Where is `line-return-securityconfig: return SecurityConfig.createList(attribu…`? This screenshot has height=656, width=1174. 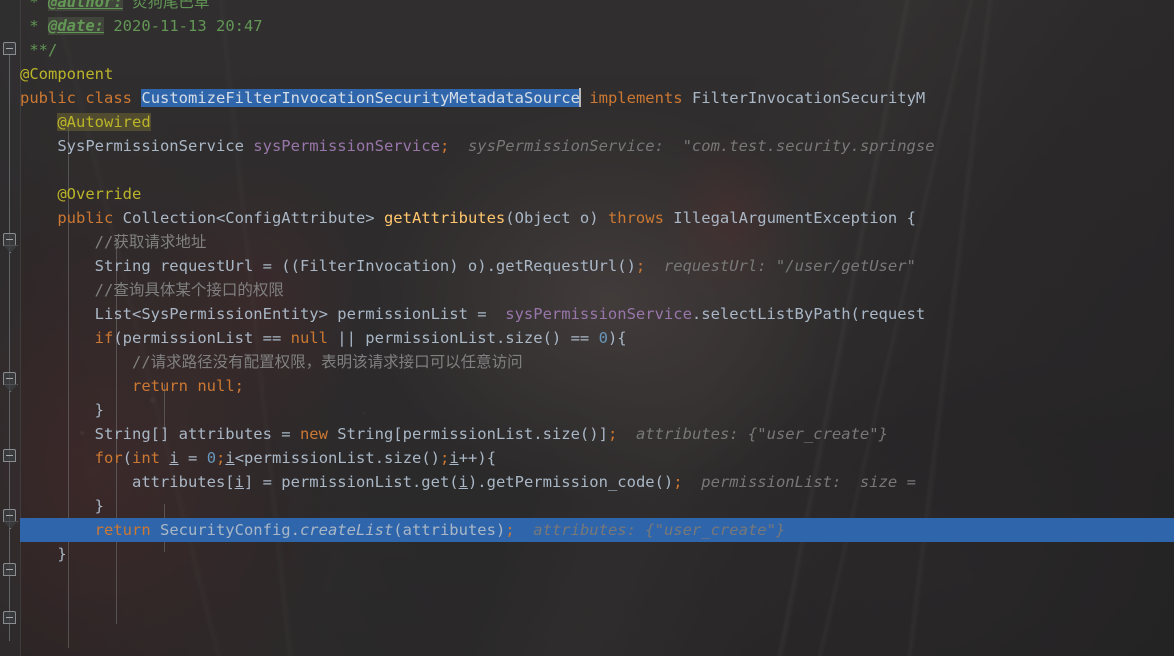
line-return-securityconfig: return SecurityConfig.createList(attribu… is located at coordinates (597, 530).